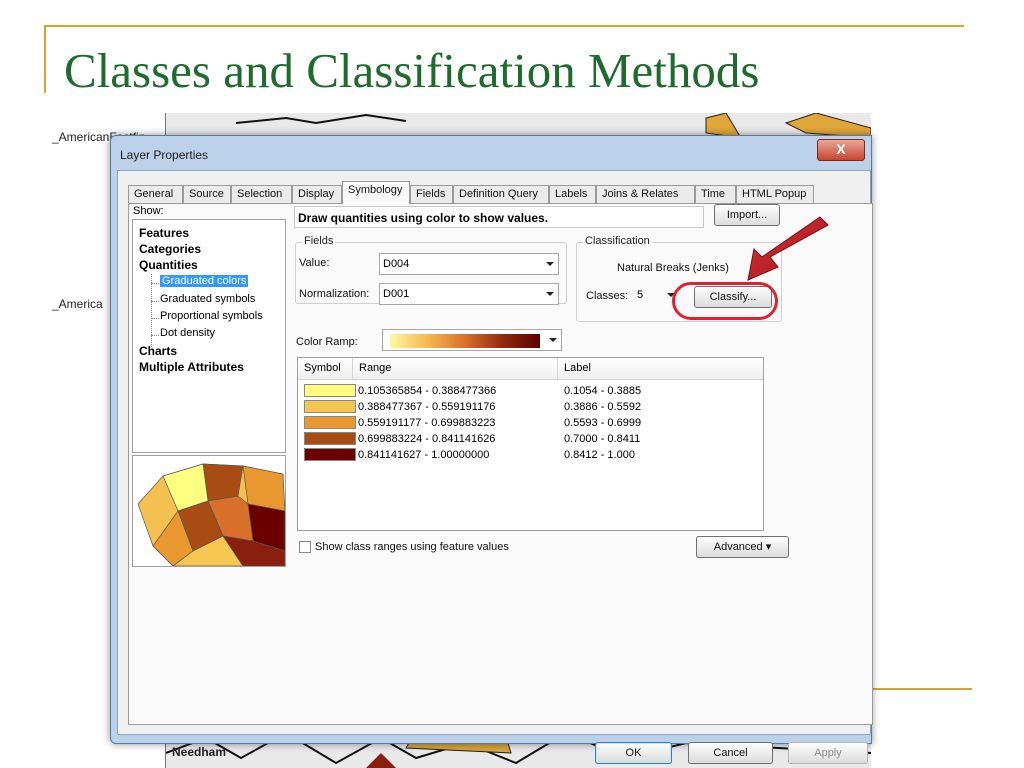 Image resolution: width=1024 pixels, height=768 pixels. Describe the element at coordinates (427, 391) in the screenshot. I see `range-cell: 0.105365854 - 0.388477366` at that location.